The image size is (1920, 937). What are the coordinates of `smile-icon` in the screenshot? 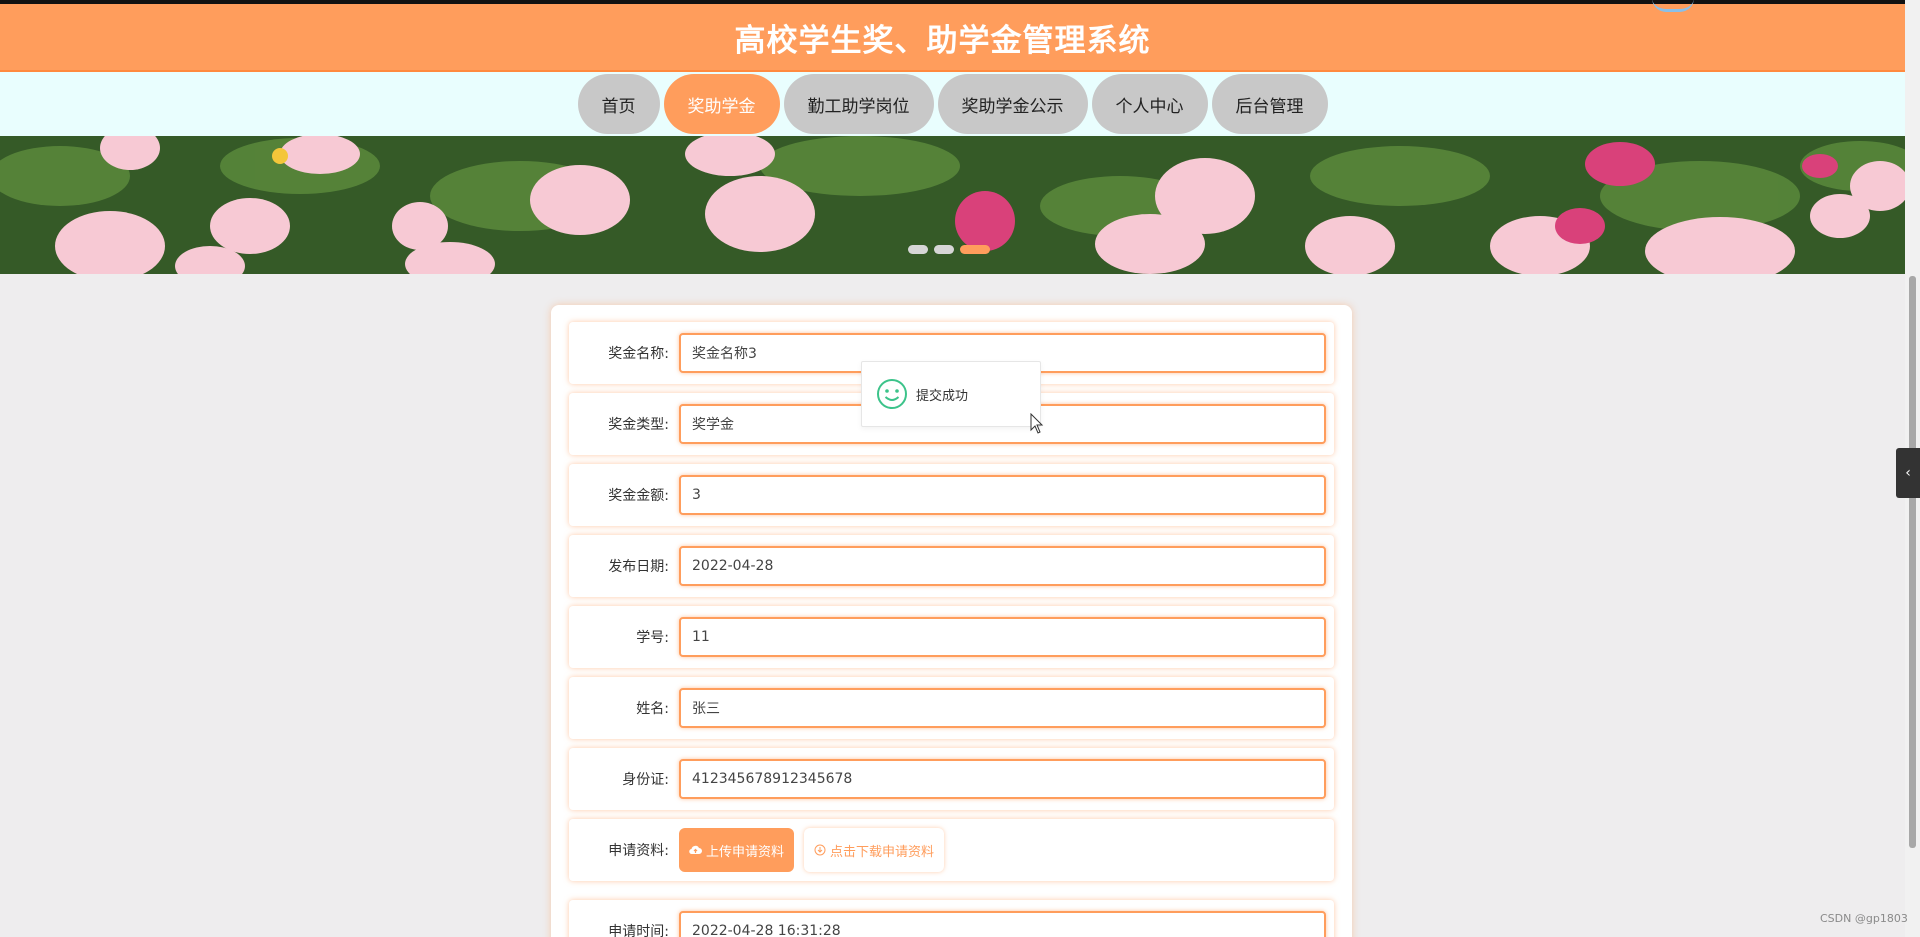 It's located at (892, 394).